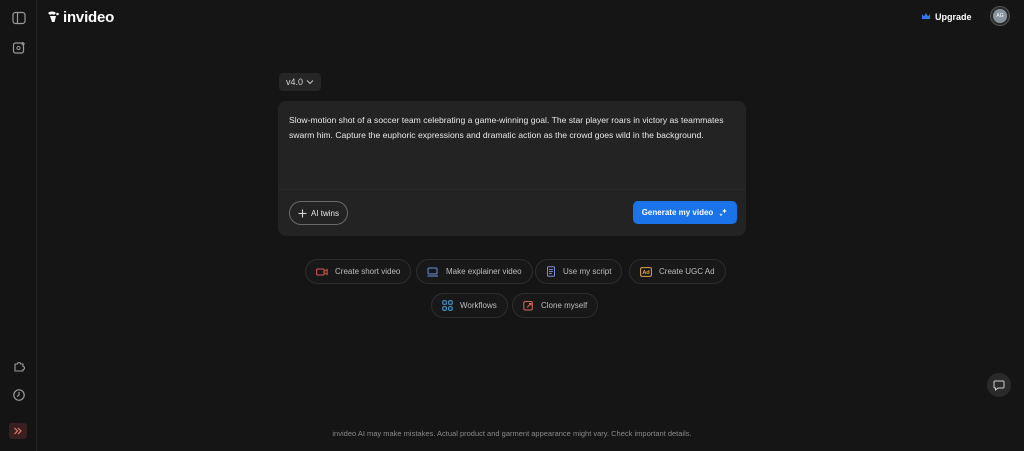 This screenshot has height=451, width=1024. Describe the element at coordinates (953, 16) in the screenshot. I see `upgrade-label: Upgrade` at that location.